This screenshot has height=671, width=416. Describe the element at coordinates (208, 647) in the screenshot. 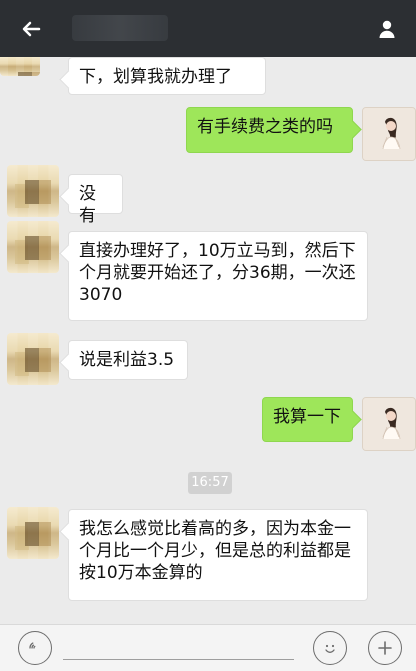

I see `bottom-input-bar` at that location.